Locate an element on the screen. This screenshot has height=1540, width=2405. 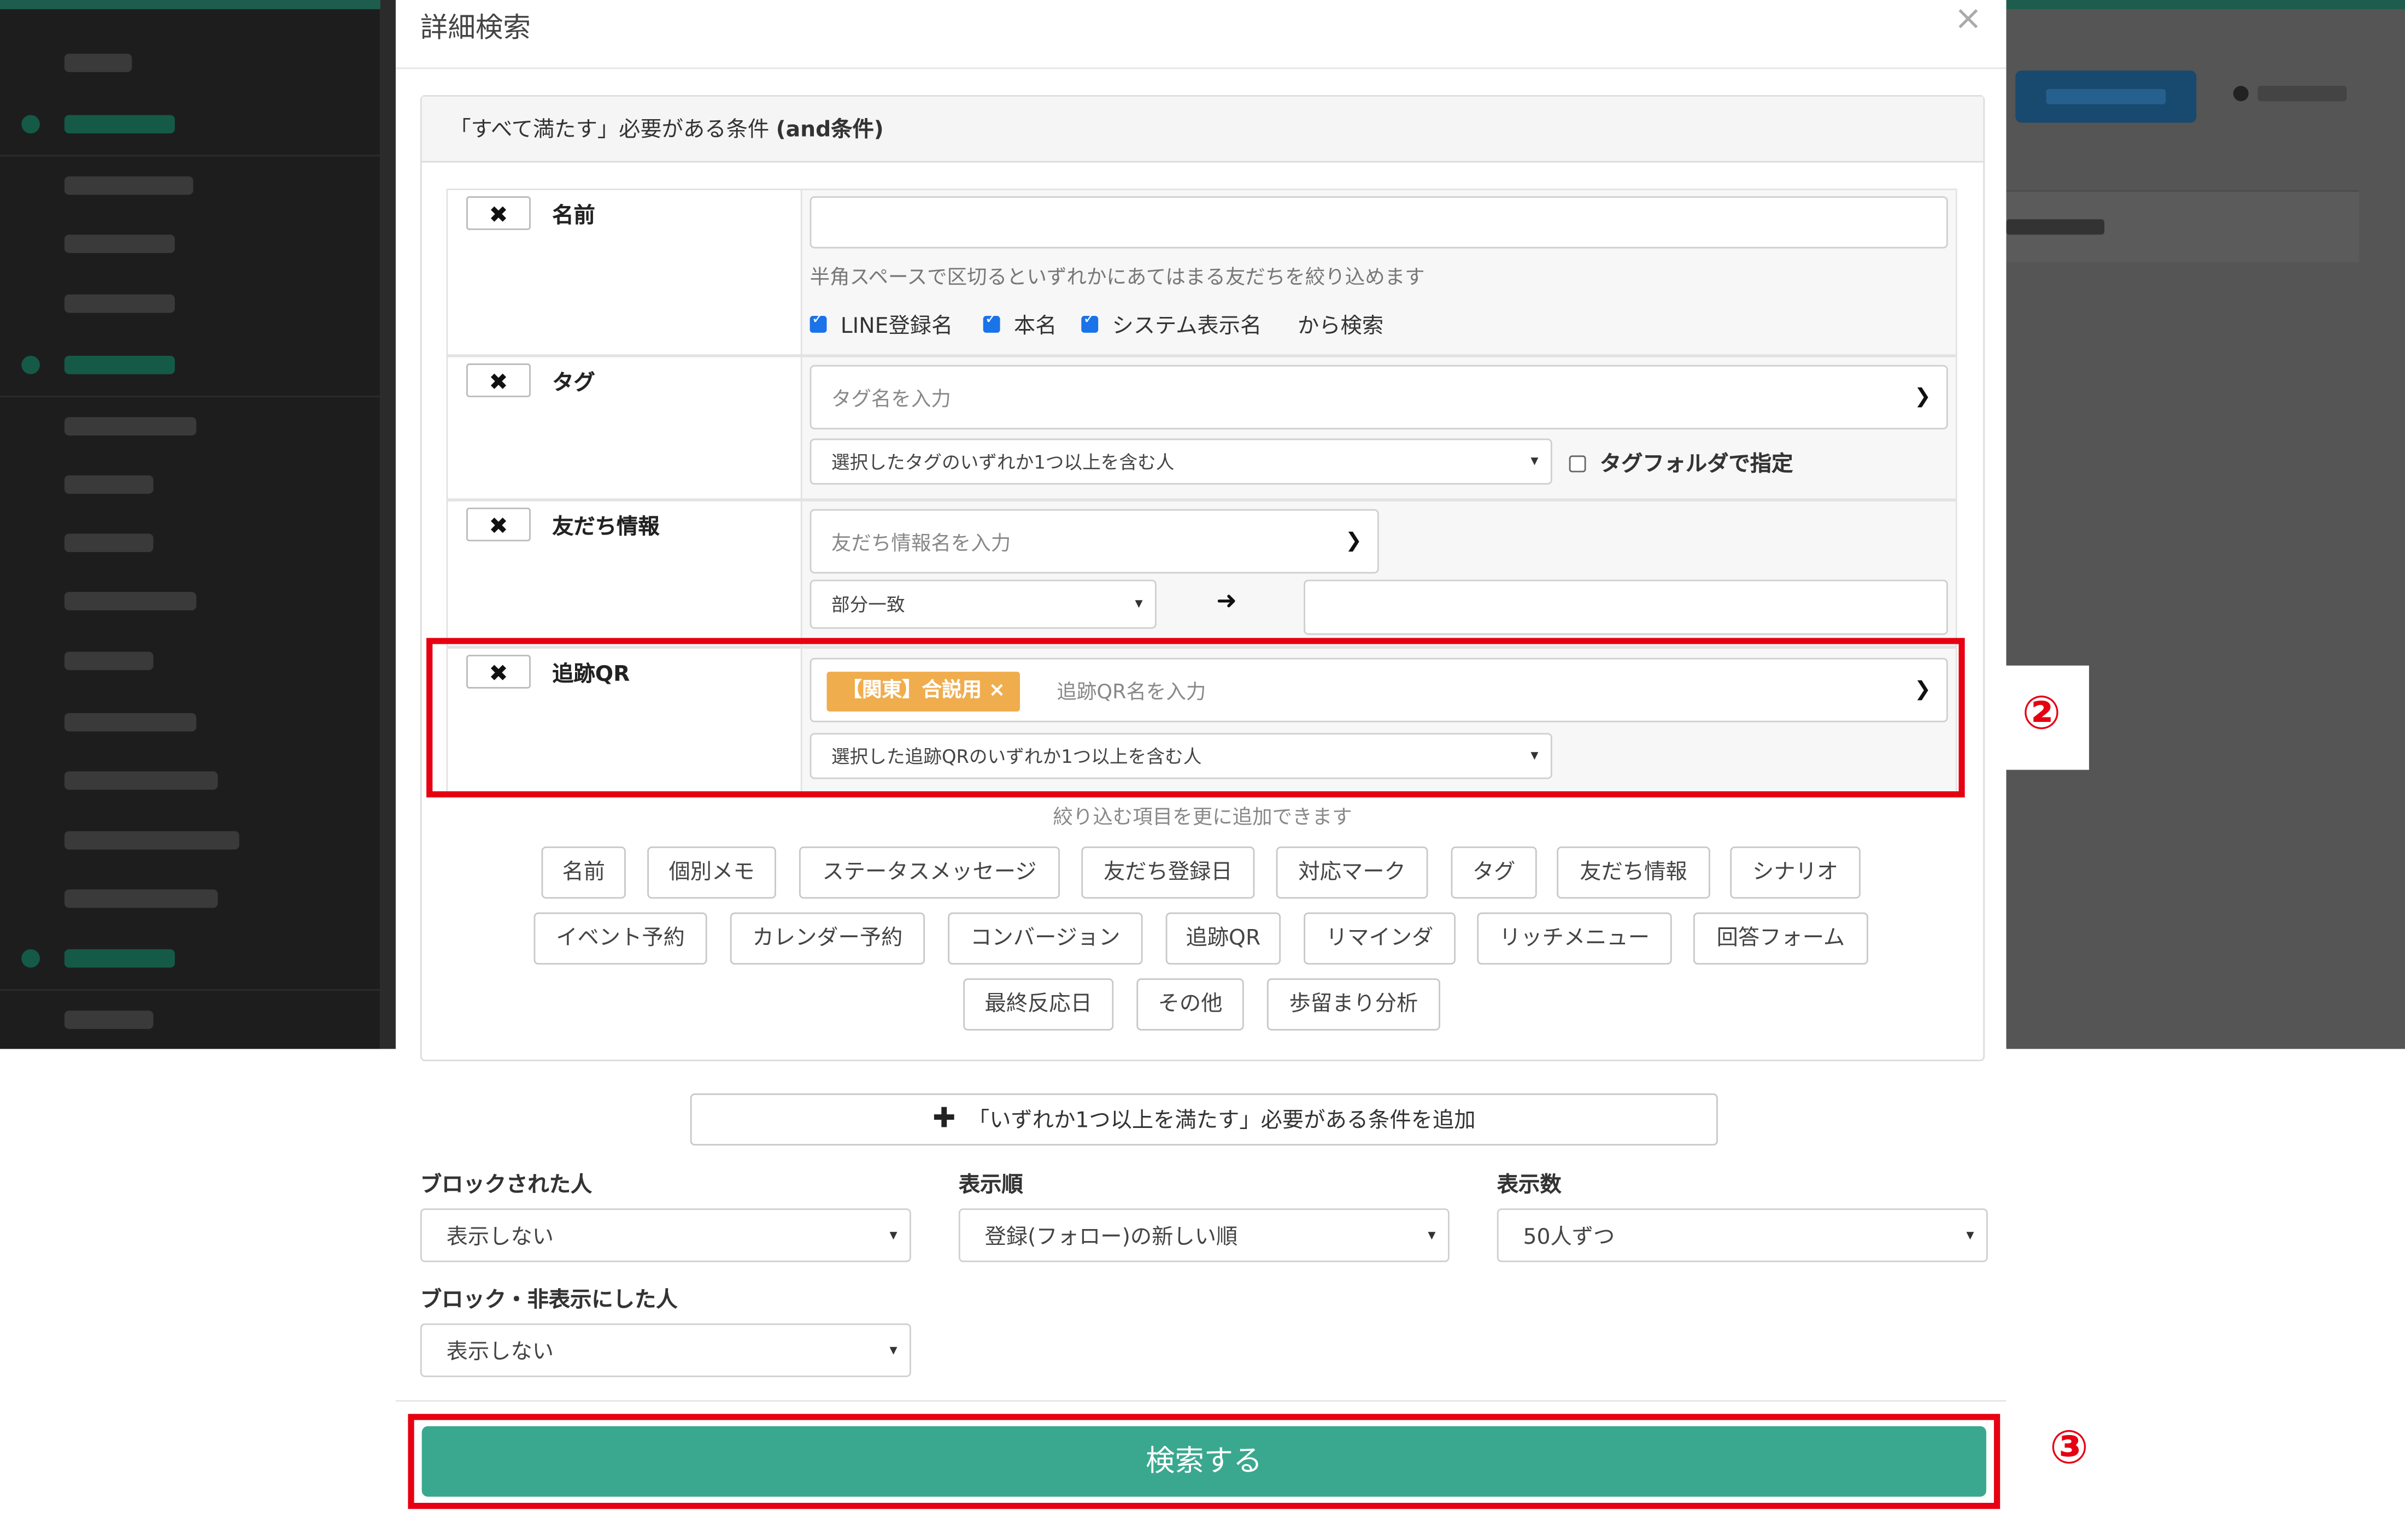
background-panel is located at coordinates (2182, 226).